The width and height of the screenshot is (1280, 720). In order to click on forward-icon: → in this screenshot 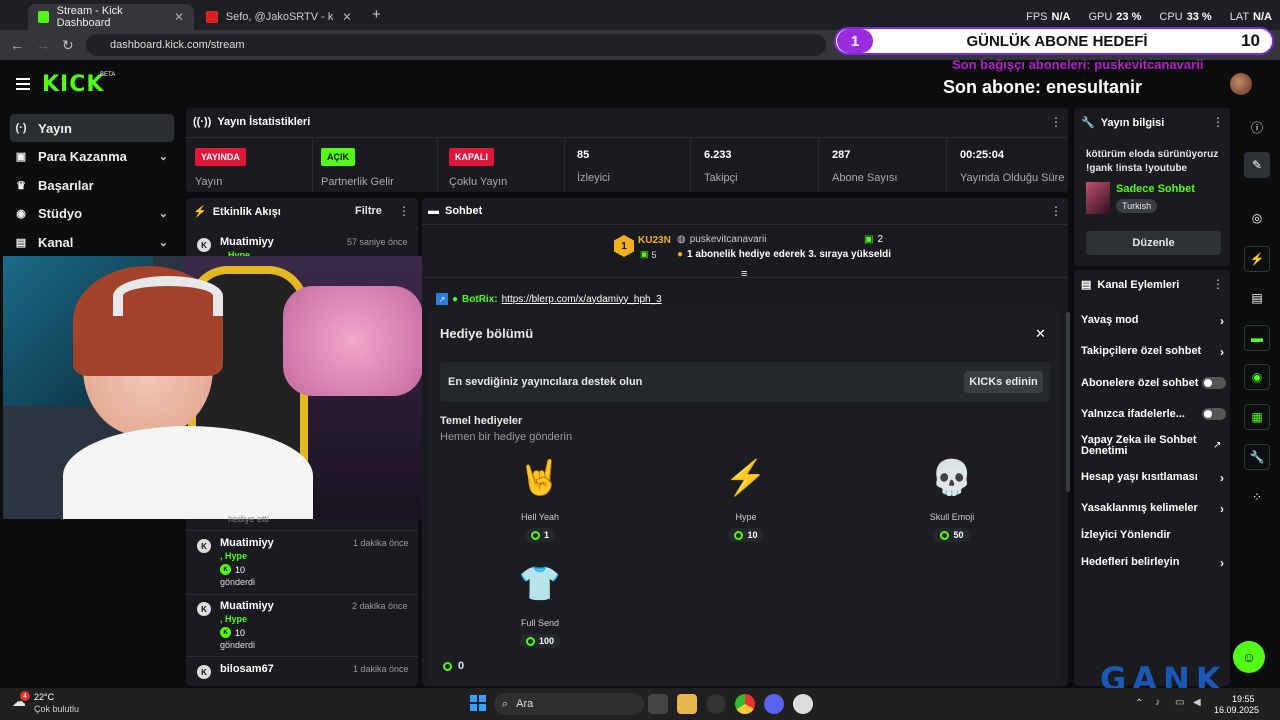, I will do `click(43, 45)`.